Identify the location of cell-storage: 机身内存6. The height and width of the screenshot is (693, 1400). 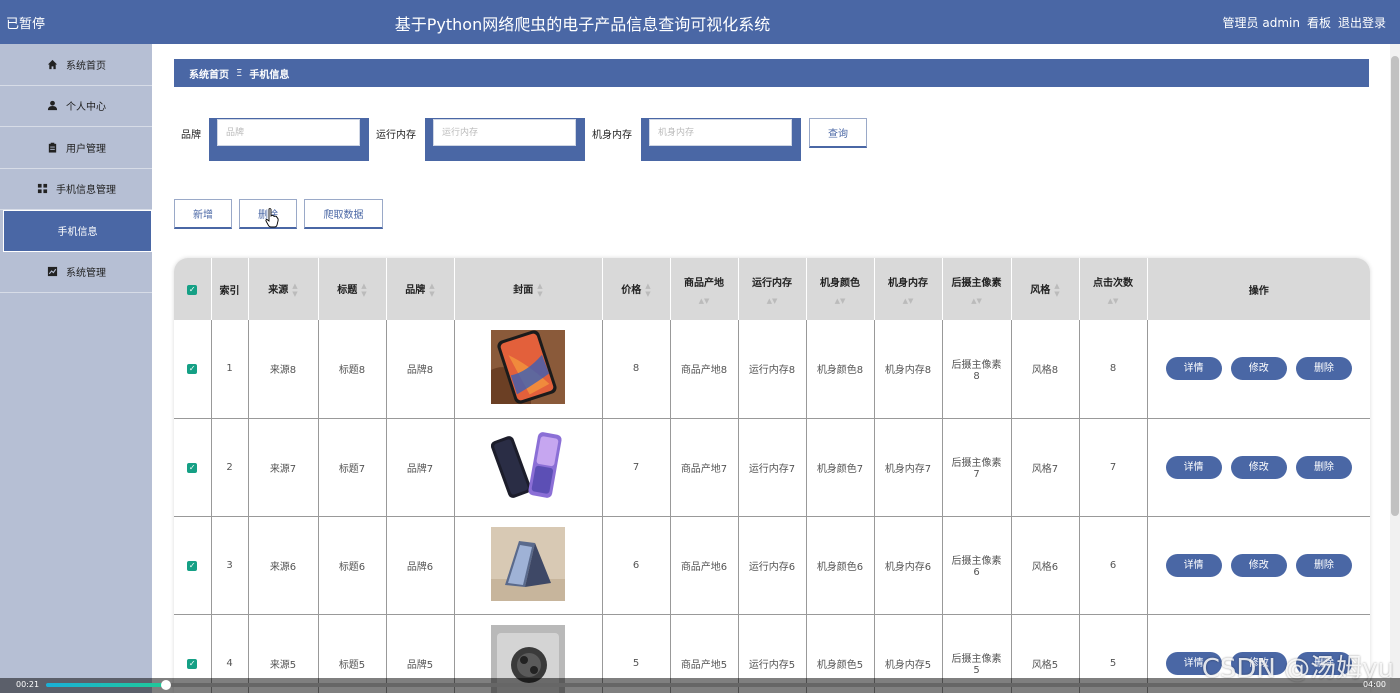
(908, 565).